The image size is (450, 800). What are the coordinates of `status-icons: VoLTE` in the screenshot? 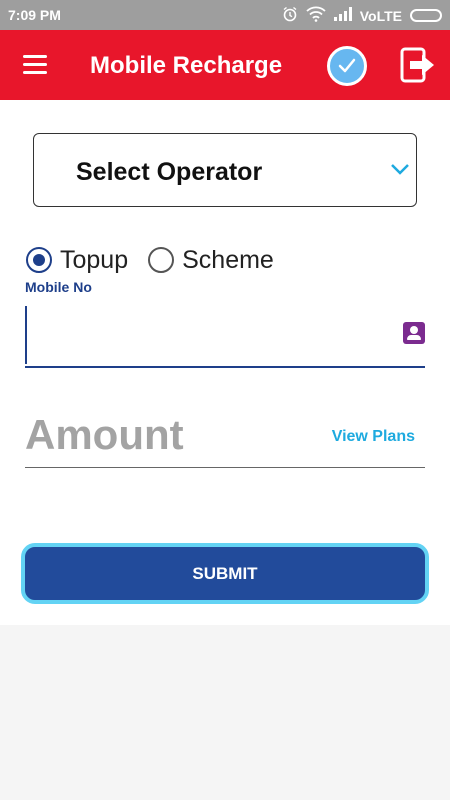 It's located at (362, 15).